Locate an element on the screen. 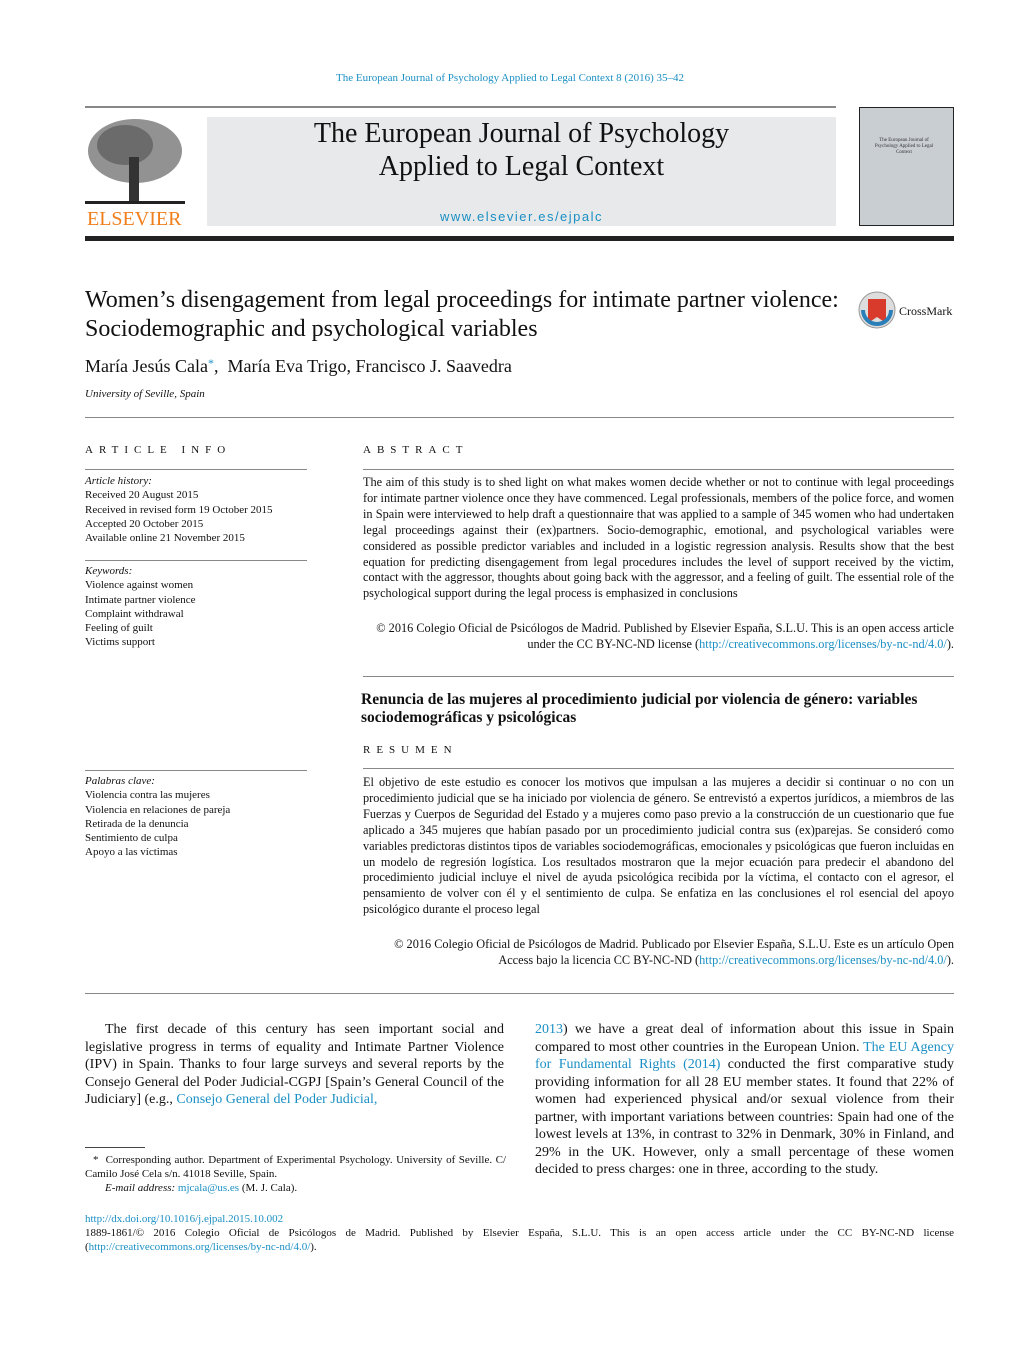  email-link: mjcala@us.es is located at coordinates (208, 1188).